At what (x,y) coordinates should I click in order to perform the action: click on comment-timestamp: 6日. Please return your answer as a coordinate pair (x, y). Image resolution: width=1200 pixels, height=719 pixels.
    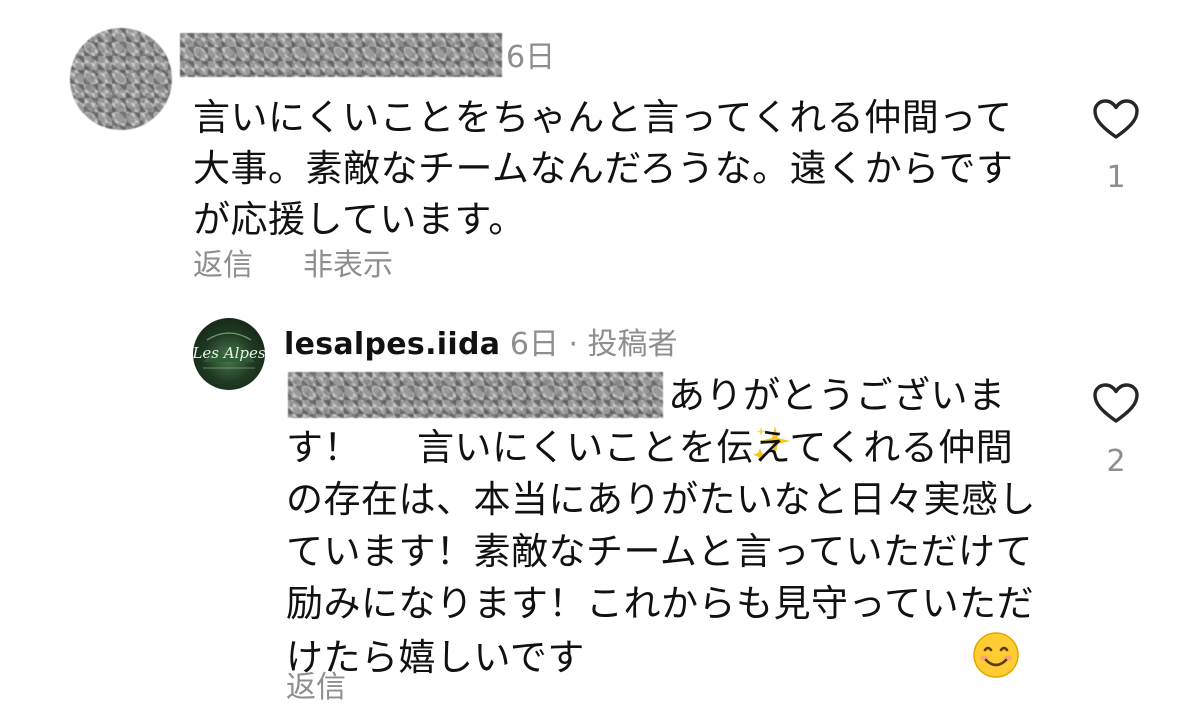
    Looking at the image, I should click on (531, 57).